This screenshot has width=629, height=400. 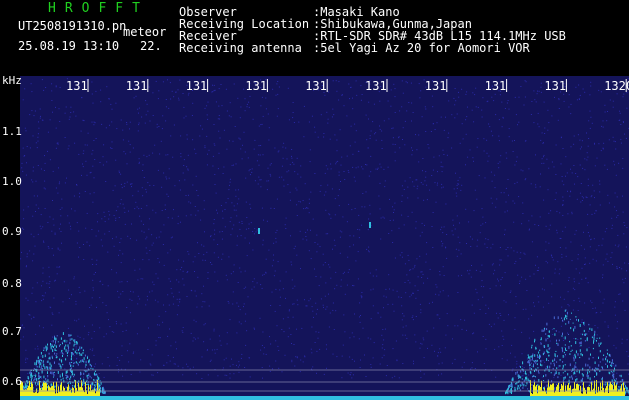 I want to click on frequency-tick-label: 0.8, so click(x=12, y=283).